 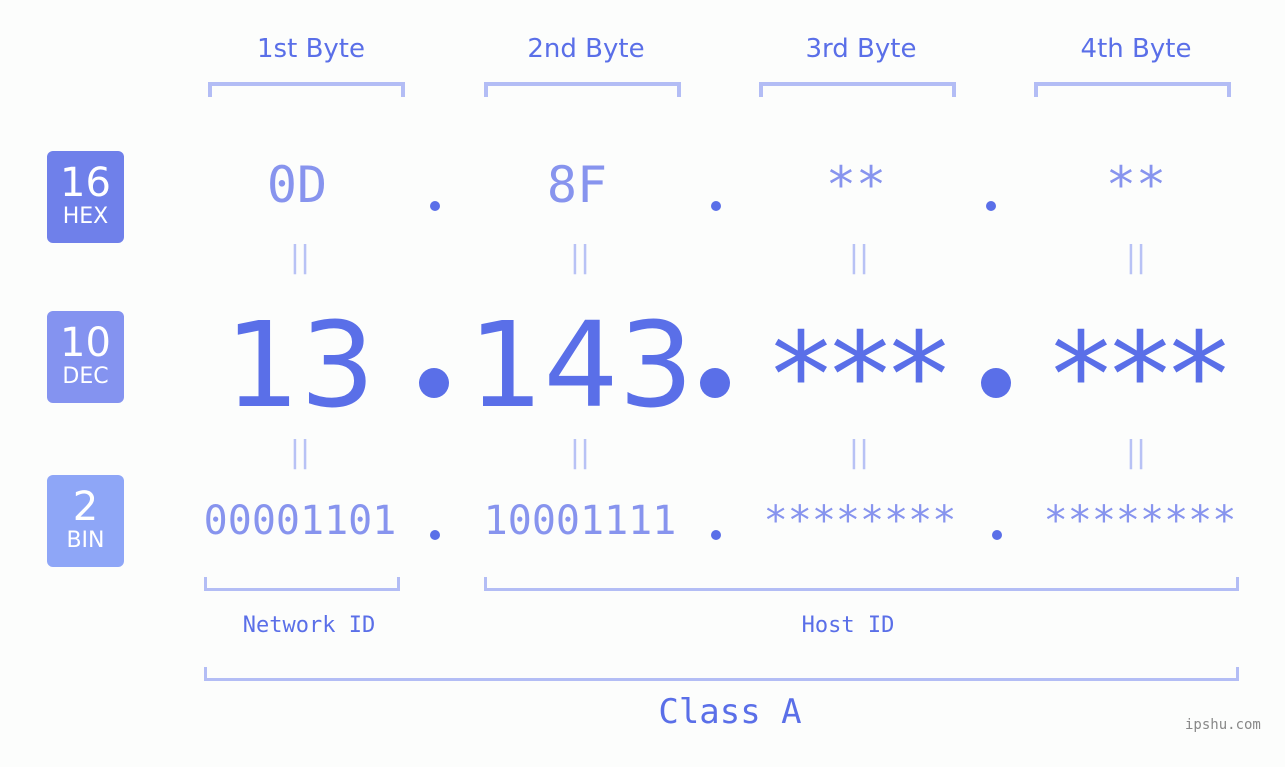 I want to click on byte-header-4: 4th Byte, so click(x=1136, y=49).